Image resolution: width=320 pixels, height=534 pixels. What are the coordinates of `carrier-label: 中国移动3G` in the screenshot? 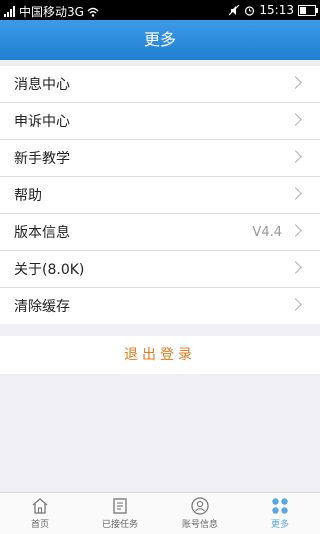 It's located at (51, 12).